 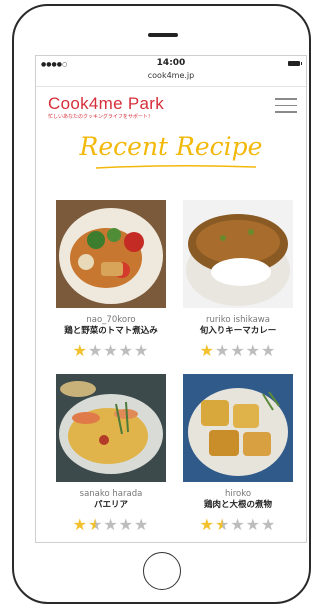 What do you see at coordinates (111, 494) in the screenshot?
I see `recipe-author: sanako harada` at bounding box center [111, 494].